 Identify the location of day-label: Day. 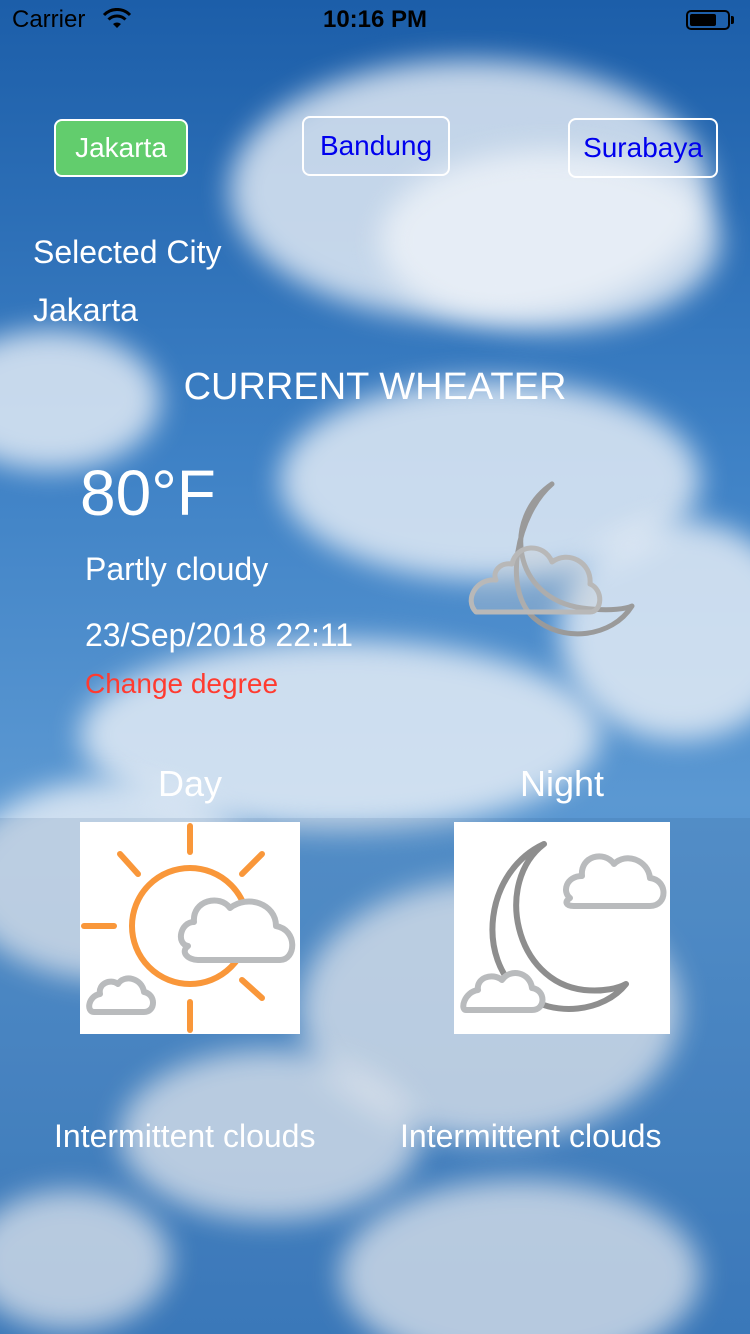
(190, 783).